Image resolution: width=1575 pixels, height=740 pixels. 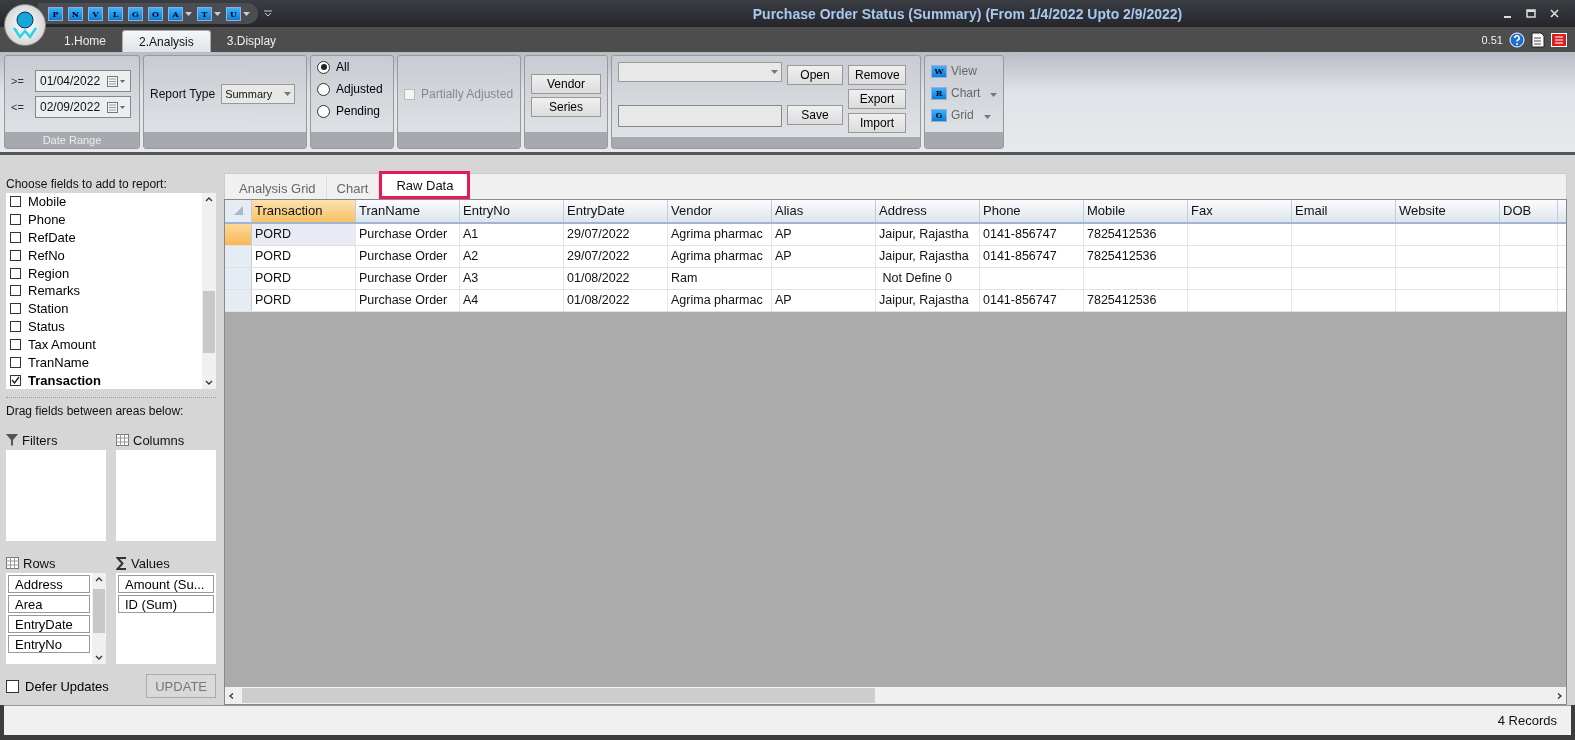 I want to click on table-cell: A2, so click(x=512, y=256).